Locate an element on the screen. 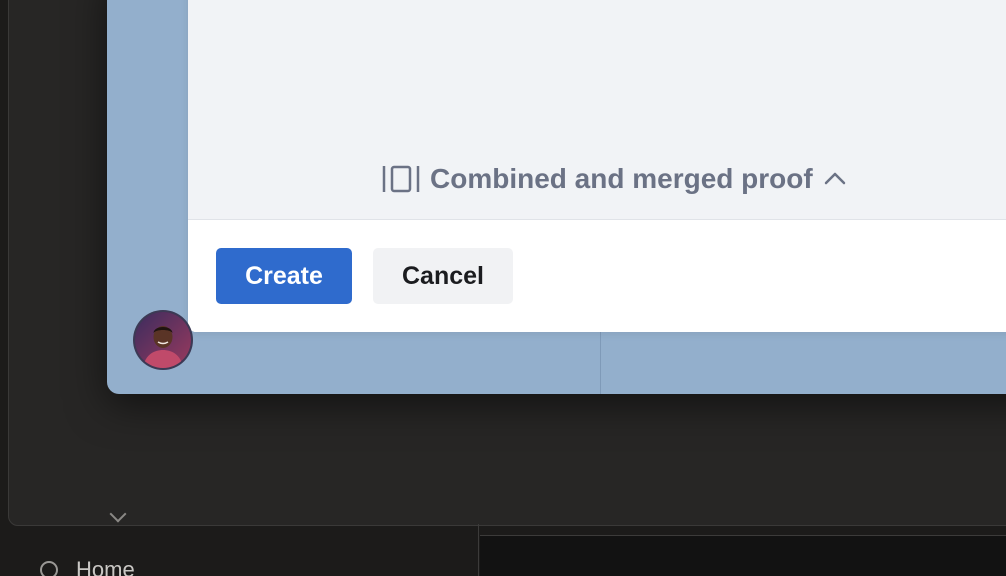  avatar is located at coordinates (163, 340).